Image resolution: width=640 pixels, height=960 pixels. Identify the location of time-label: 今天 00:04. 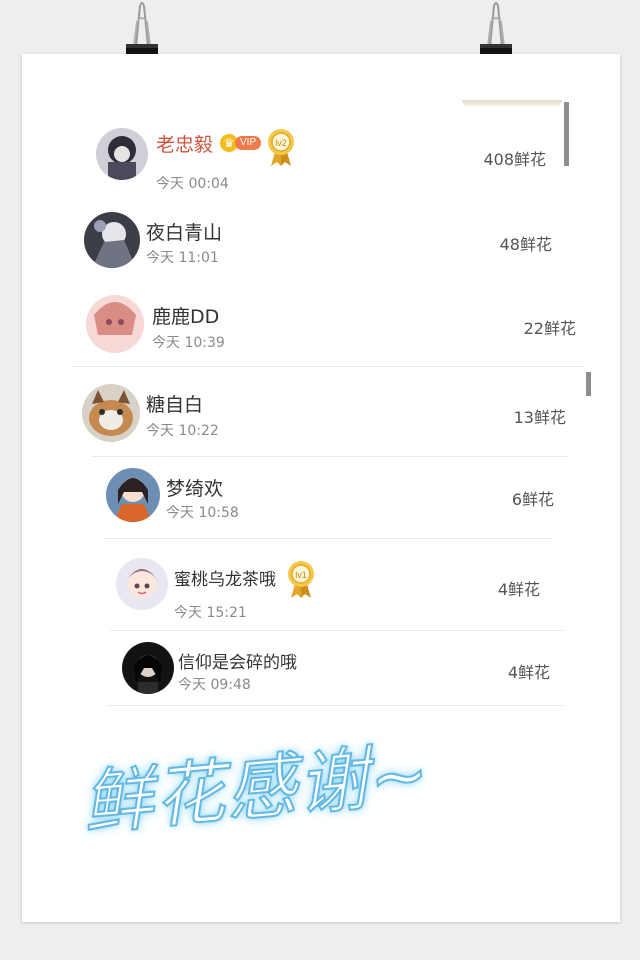
(192, 184).